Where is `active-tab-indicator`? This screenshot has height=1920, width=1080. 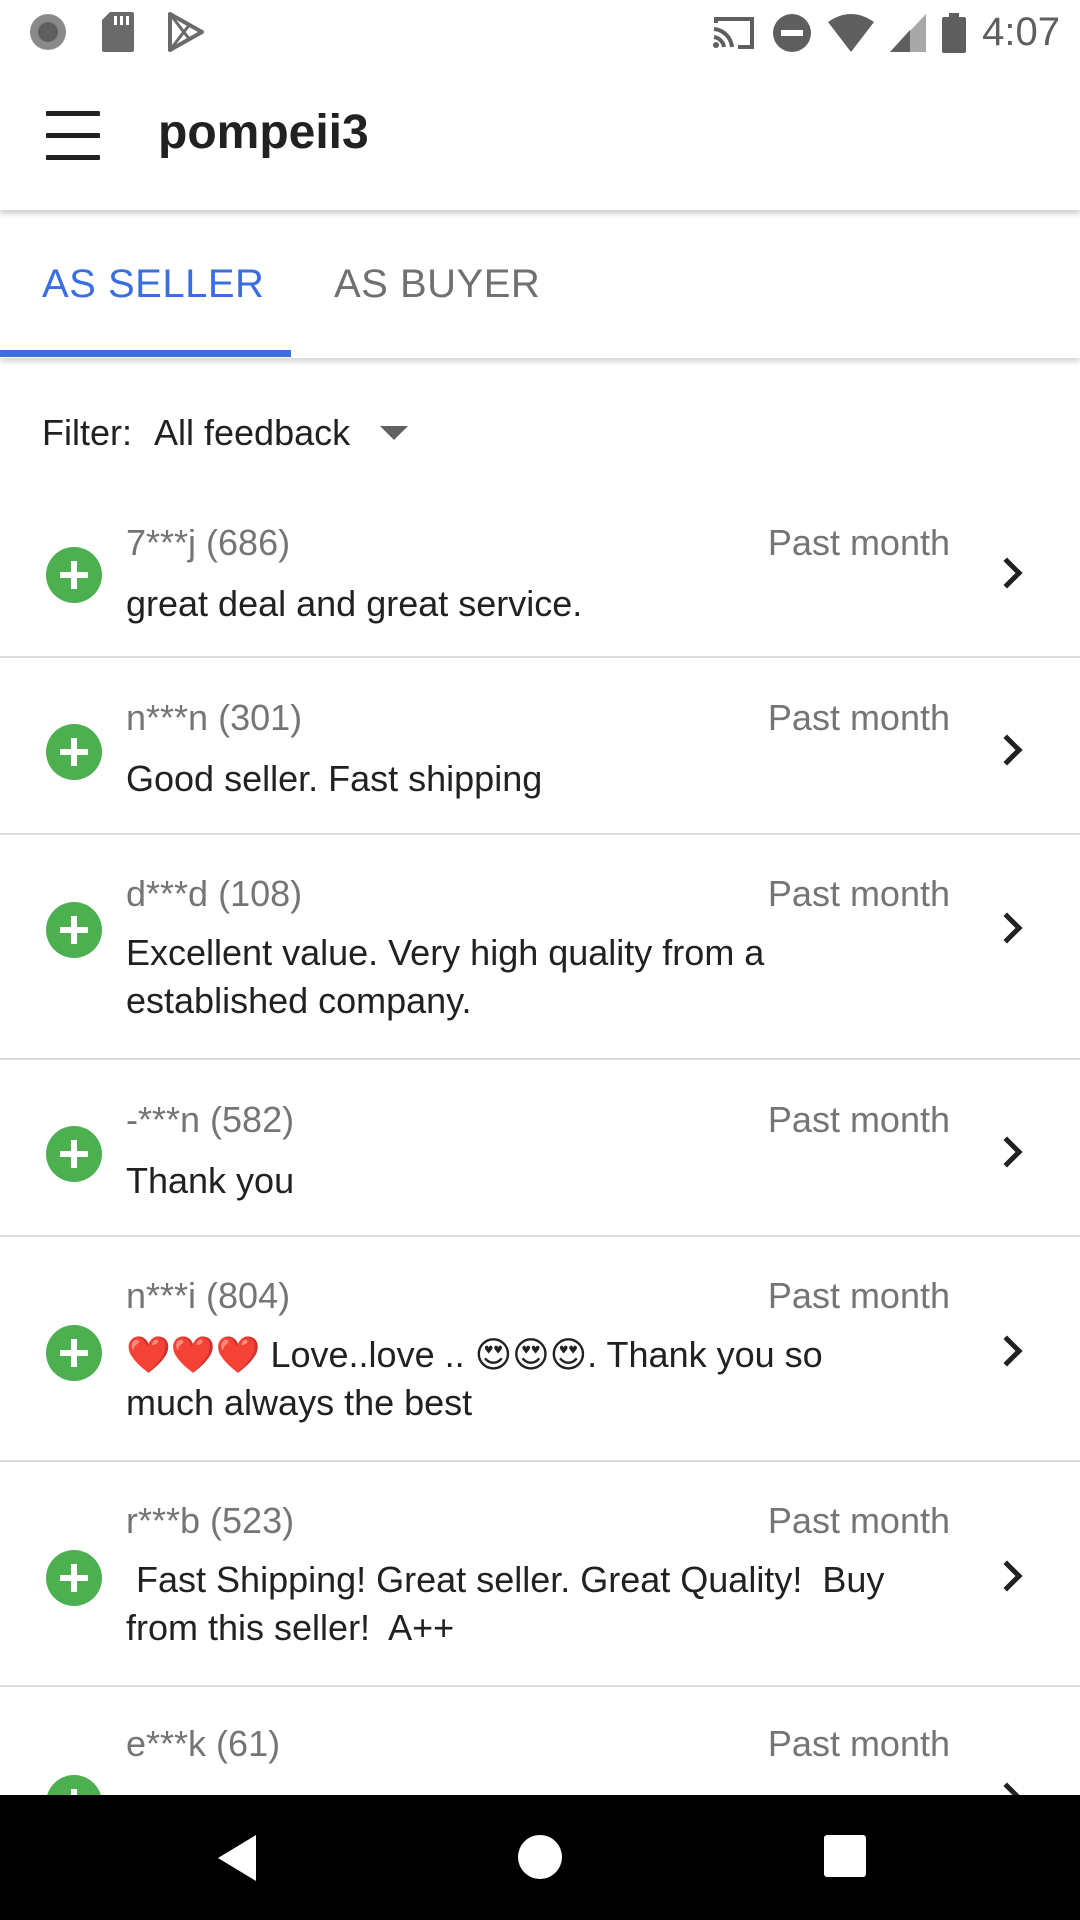
active-tab-indicator is located at coordinates (145, 353).